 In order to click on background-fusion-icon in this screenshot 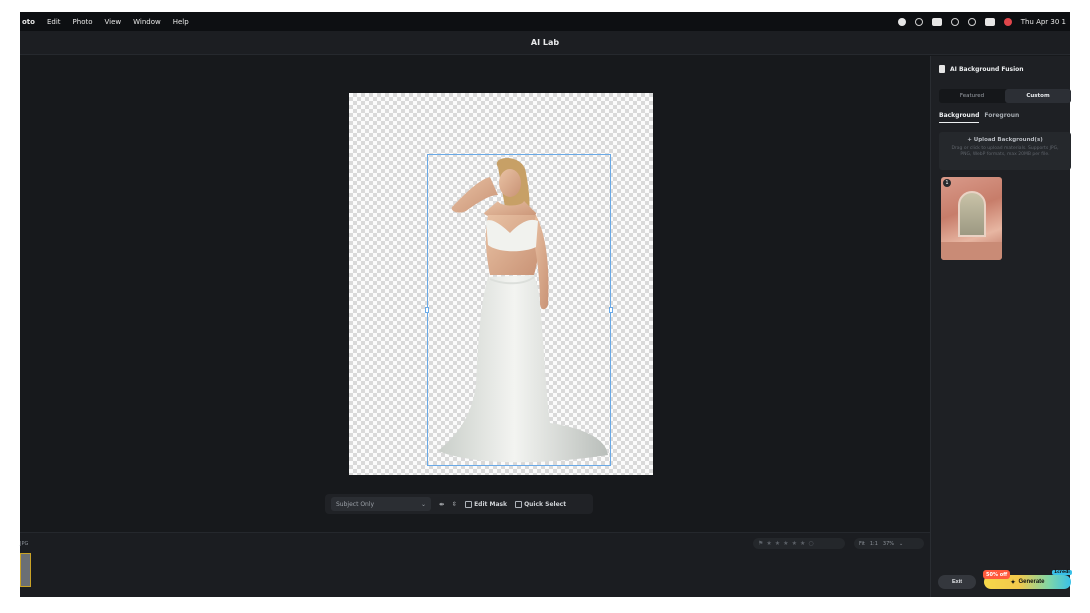, I will do `click(942, 69)`.